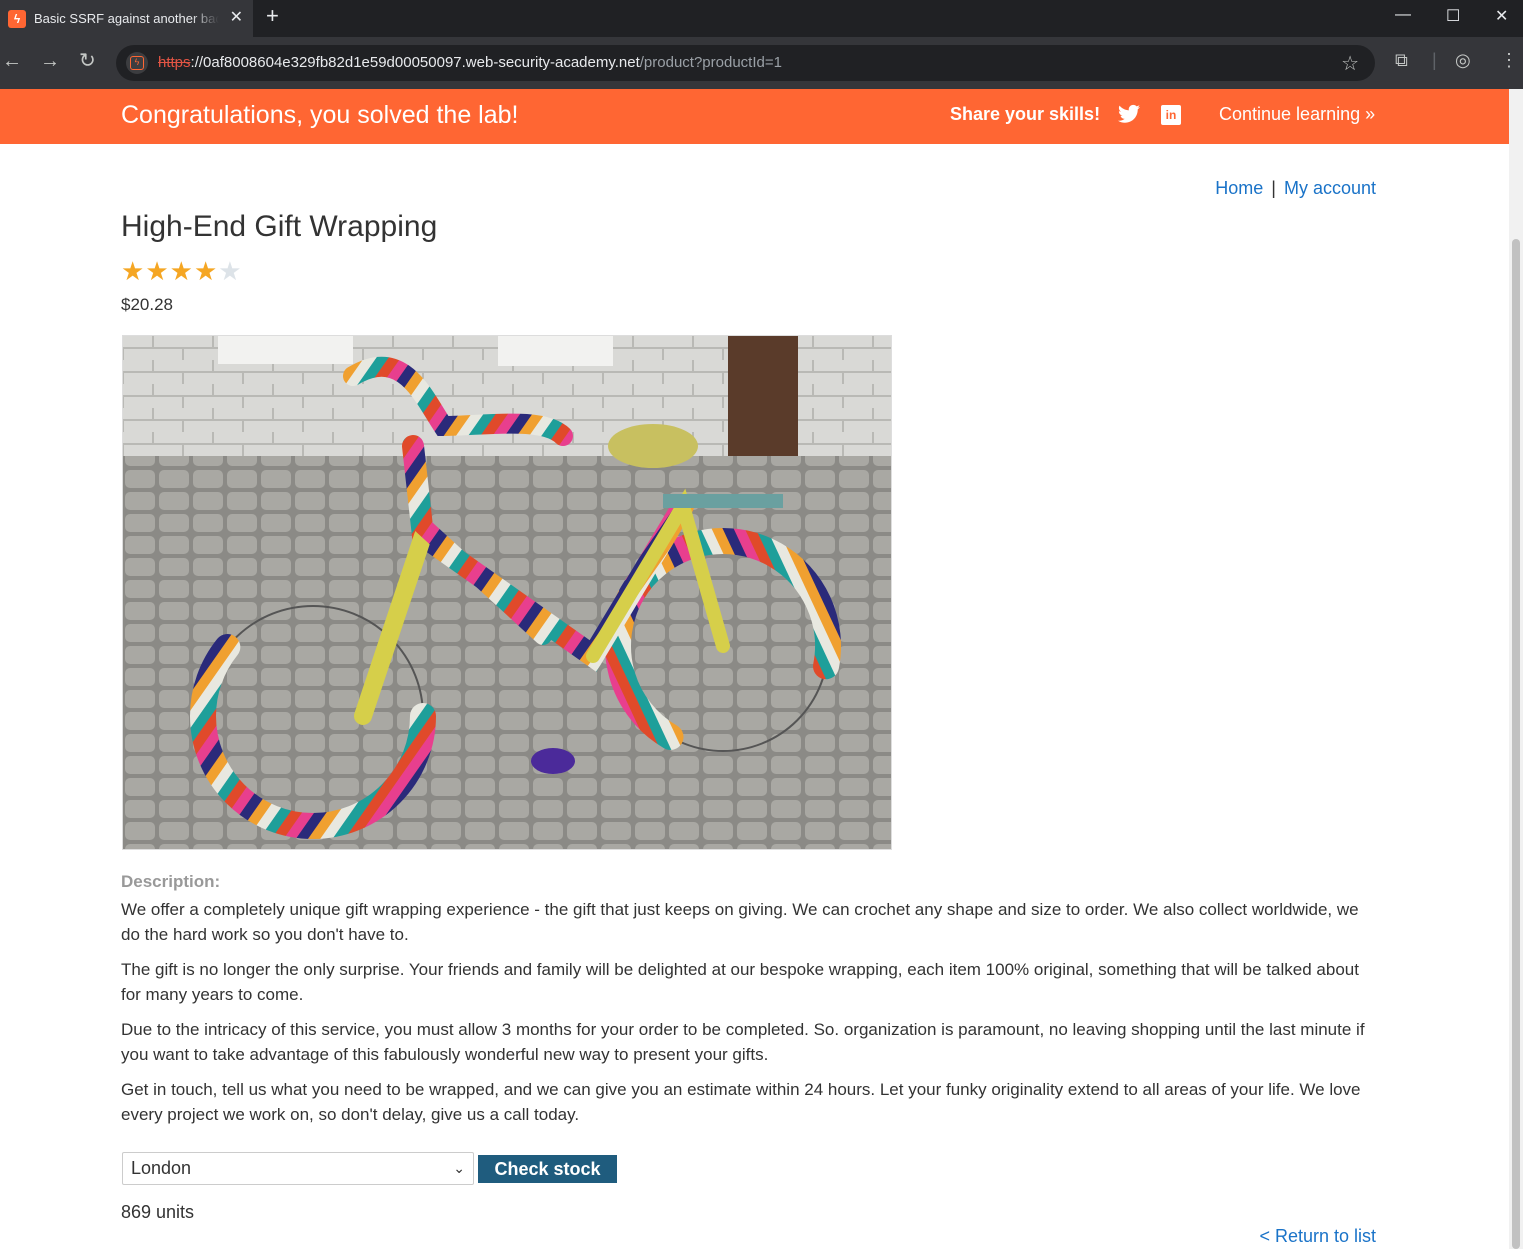  Describe the element at coordinates (1290, 114) in the screenshot. I see `continue-learning-label: Continue learning` at that location.